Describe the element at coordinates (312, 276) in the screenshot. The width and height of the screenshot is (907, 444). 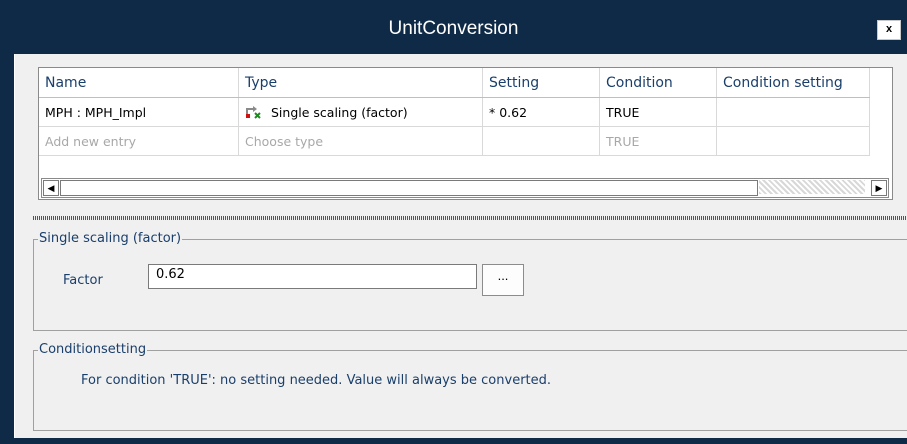
I see `factor-input: 0.62` at that location.